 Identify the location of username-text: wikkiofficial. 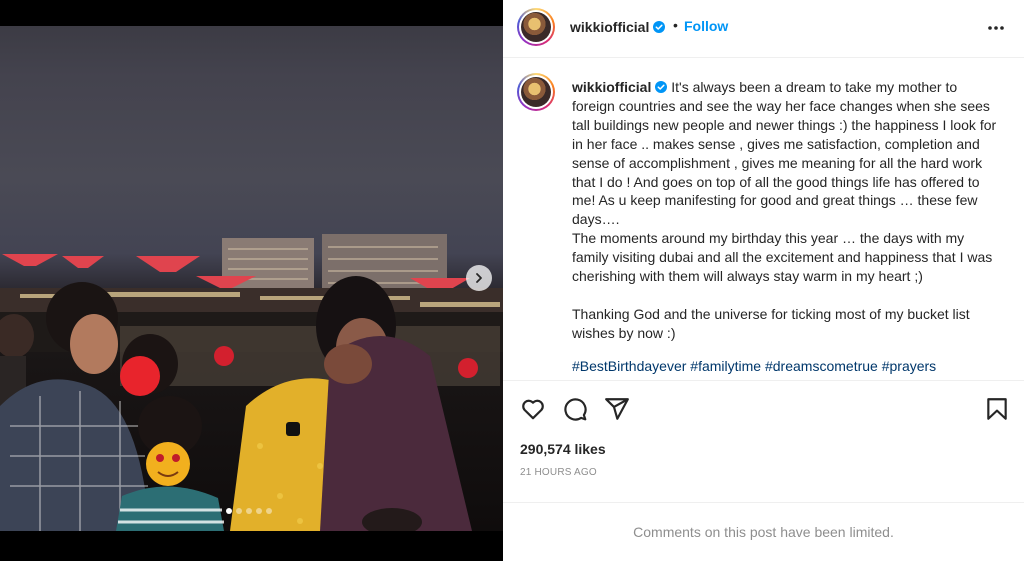
(609, 27).